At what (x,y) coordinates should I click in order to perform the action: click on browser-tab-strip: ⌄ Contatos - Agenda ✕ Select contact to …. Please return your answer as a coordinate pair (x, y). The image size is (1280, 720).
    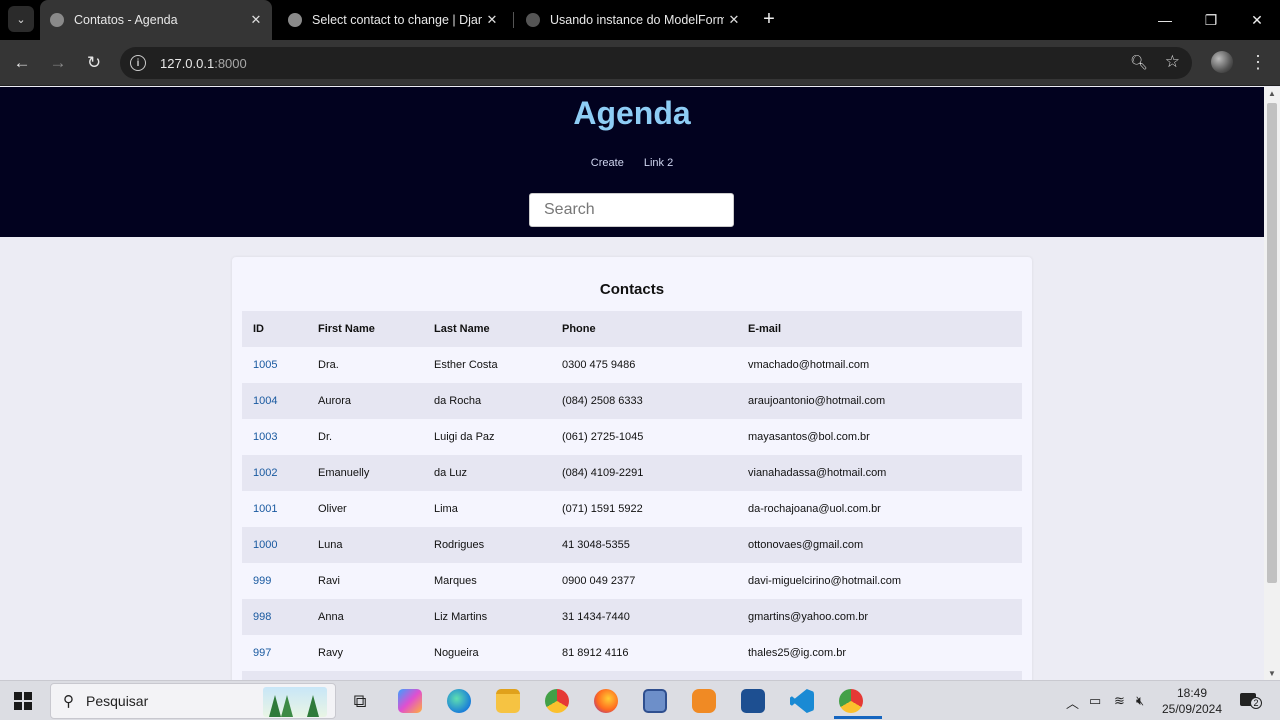
    Looking at the image, I should click on (640, 20).